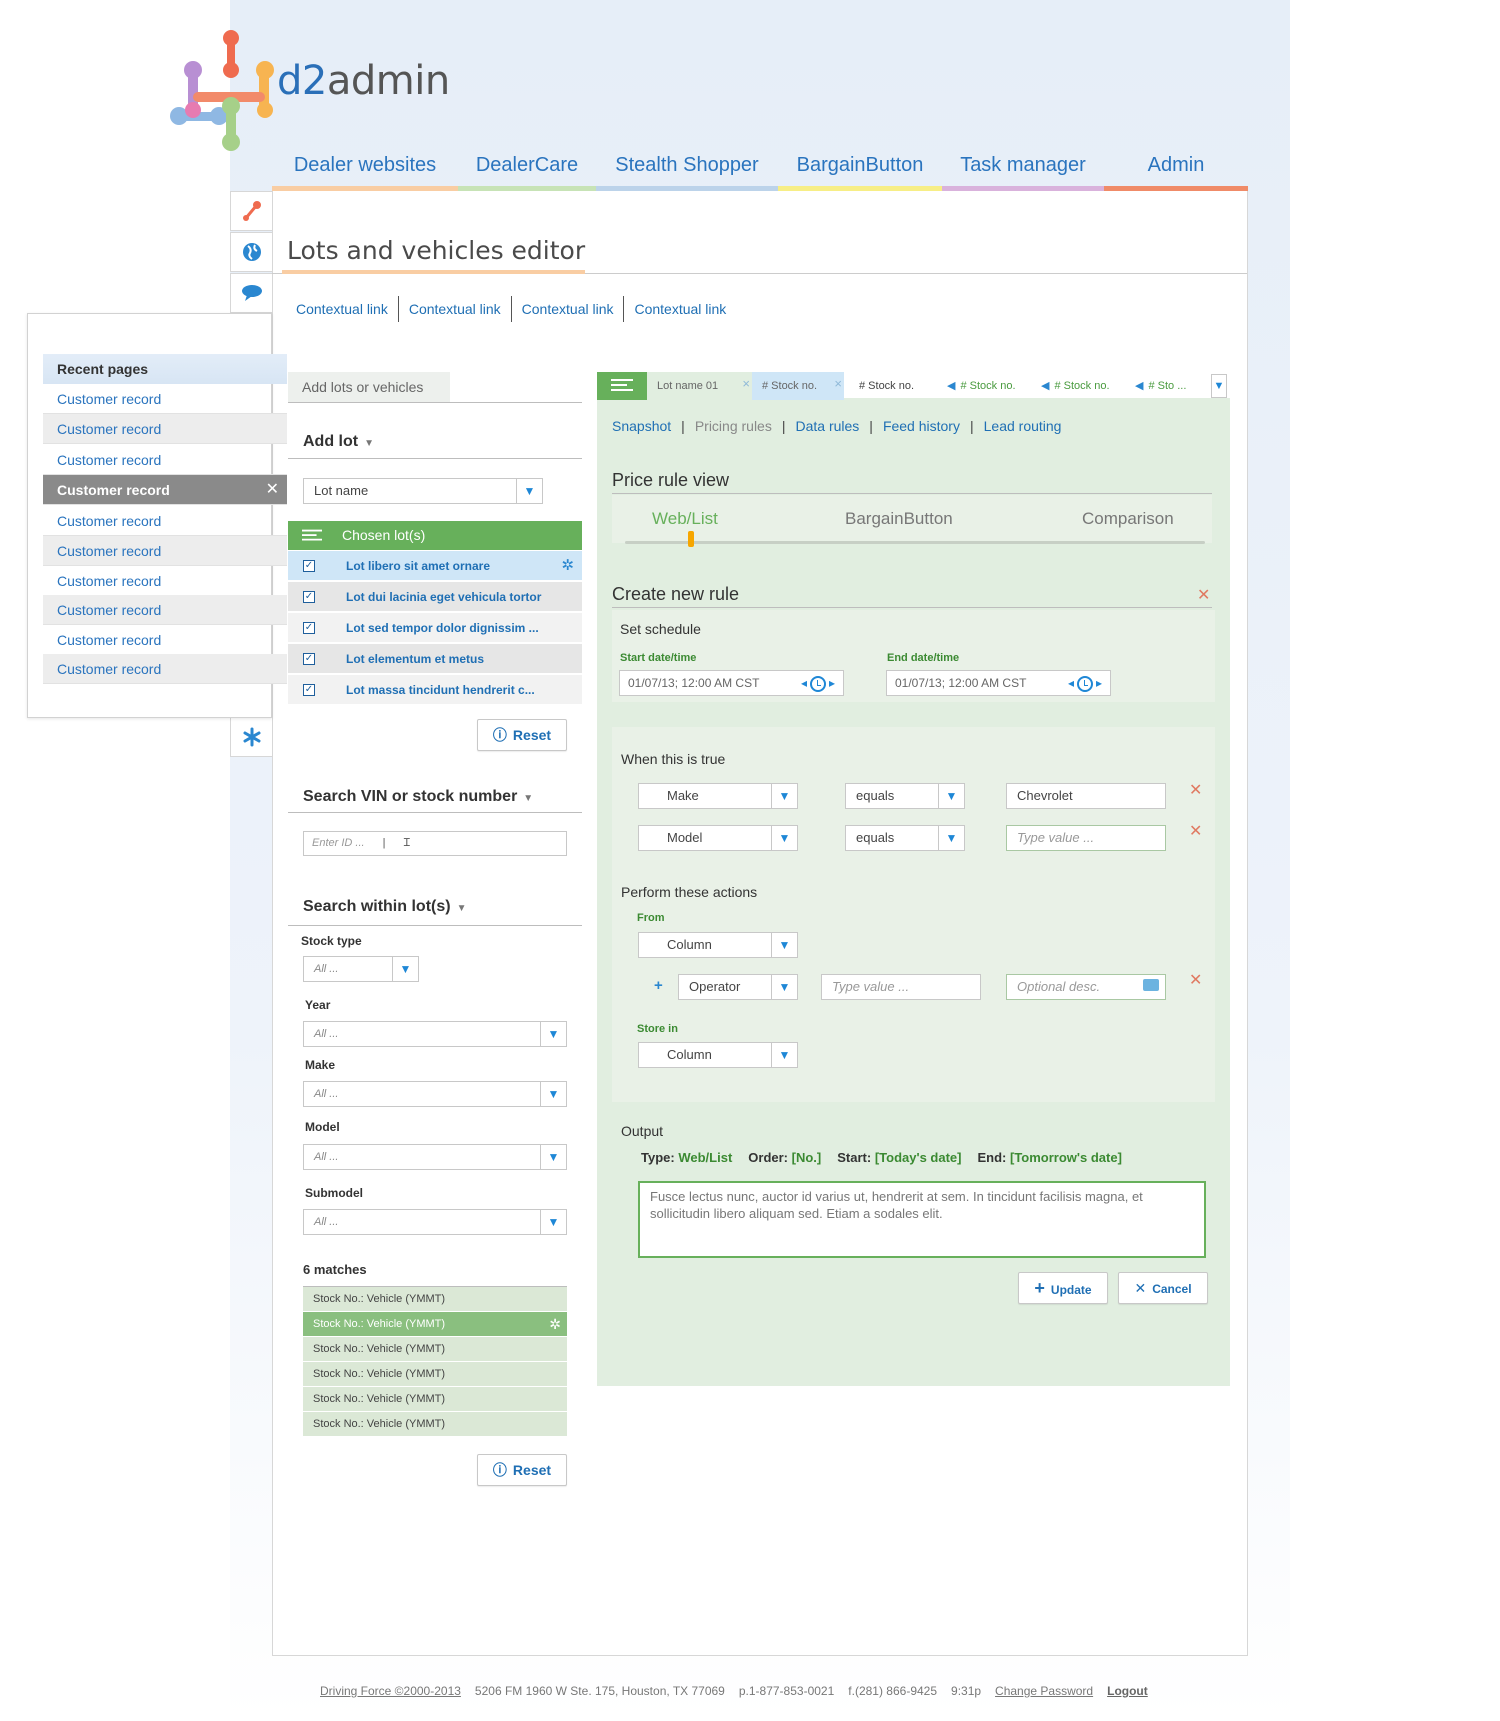 Image resolution: width=1500 pixels, height=1721 pixels. Describe the element at coordinates (435, 659) in the screenshot. I see `chosen-lot-row: ✓ Lot elementum et metus` at that location.